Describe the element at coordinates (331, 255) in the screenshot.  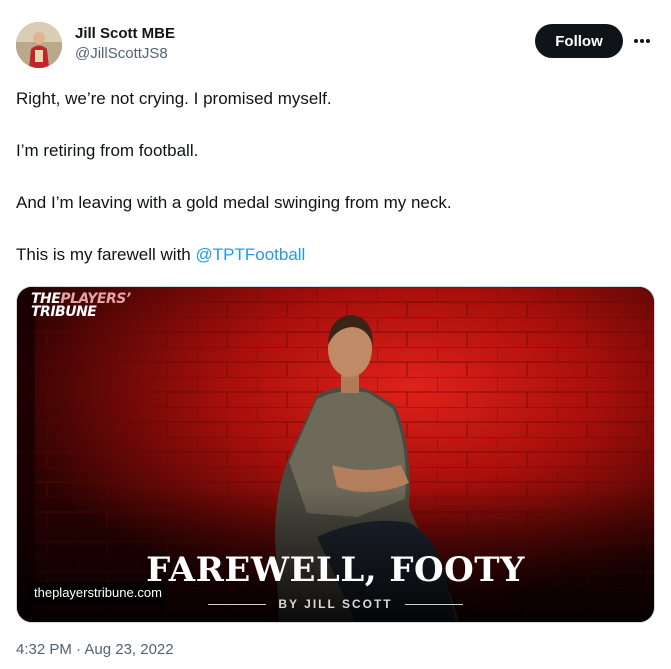
I see `tweet-paragraph-last: This is my farewell with @TPTFootball` at that location.